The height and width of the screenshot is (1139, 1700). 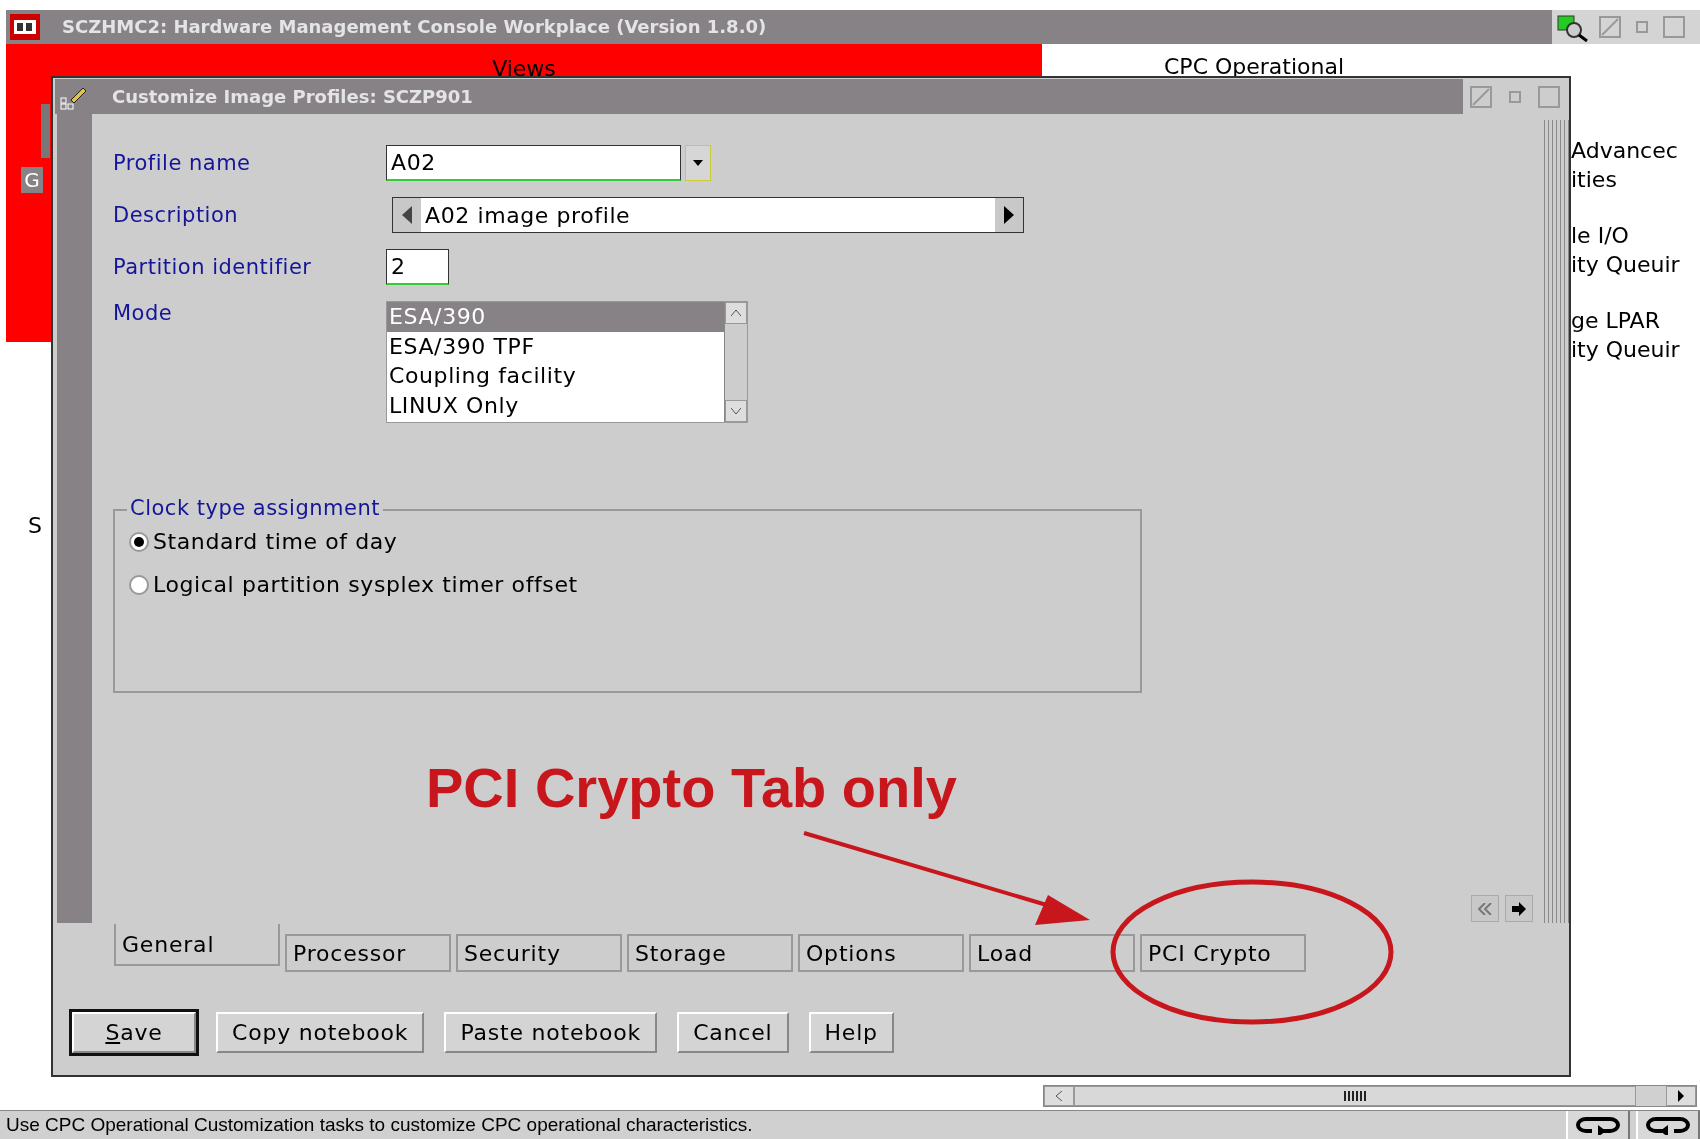 I want to click on task-label: le I/O, so click(x=1600, y=236).